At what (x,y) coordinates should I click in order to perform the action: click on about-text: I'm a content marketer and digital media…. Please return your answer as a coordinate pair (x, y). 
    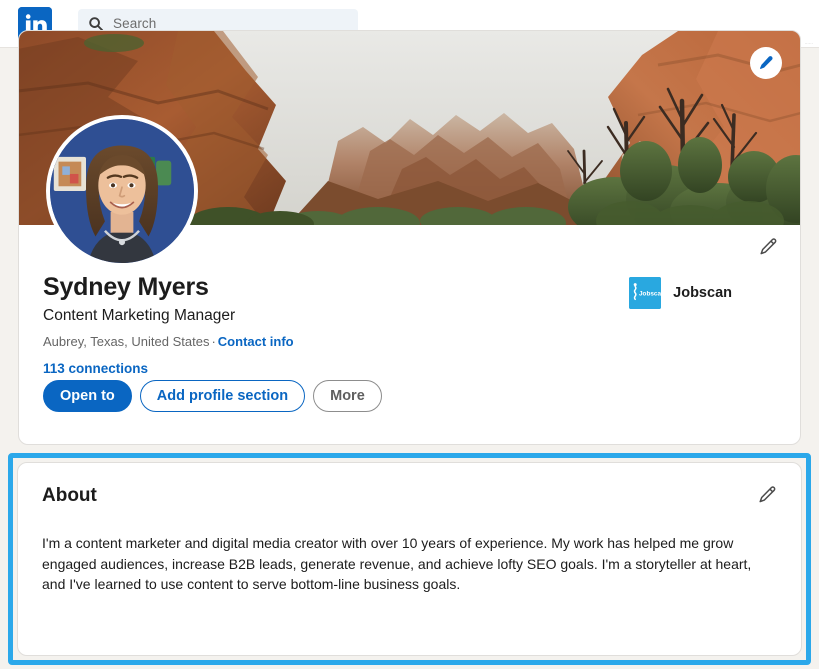
    Looking at the image, I should click on (397, 564).